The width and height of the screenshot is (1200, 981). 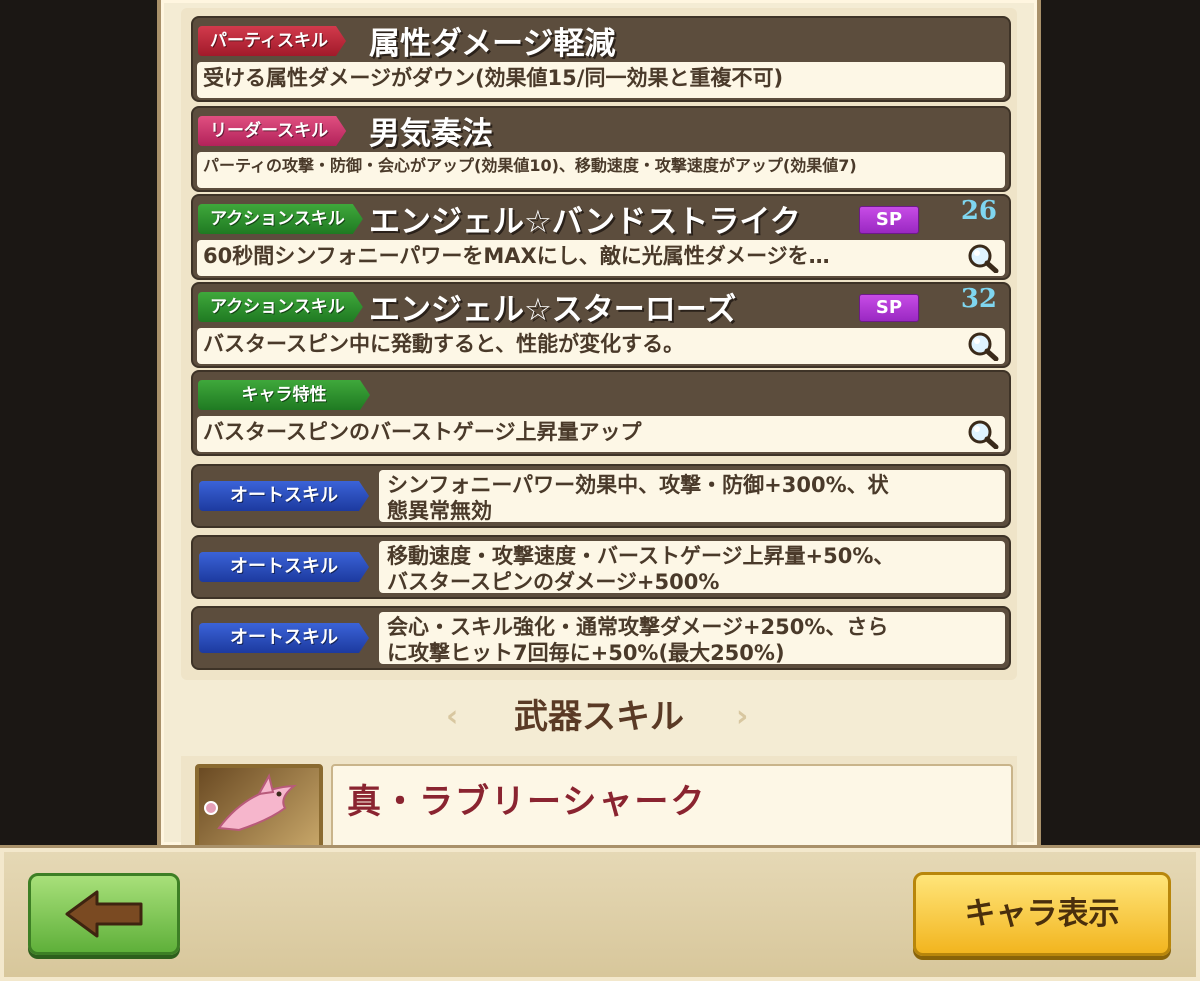 I want to click on weapon-name: 真・ラブリーシャーク, so click(x=527, y=802).